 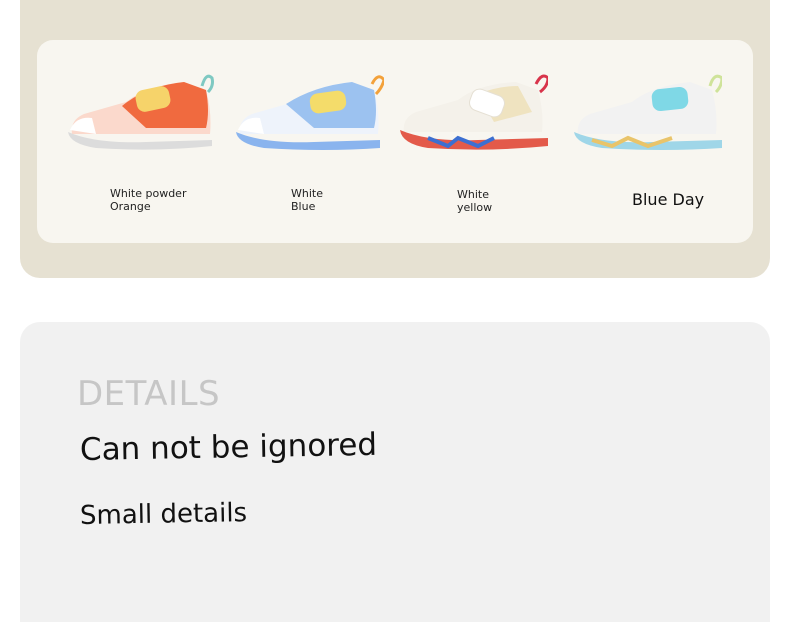 I want to click on shoe-white-blue, so click(x=309, y=112).